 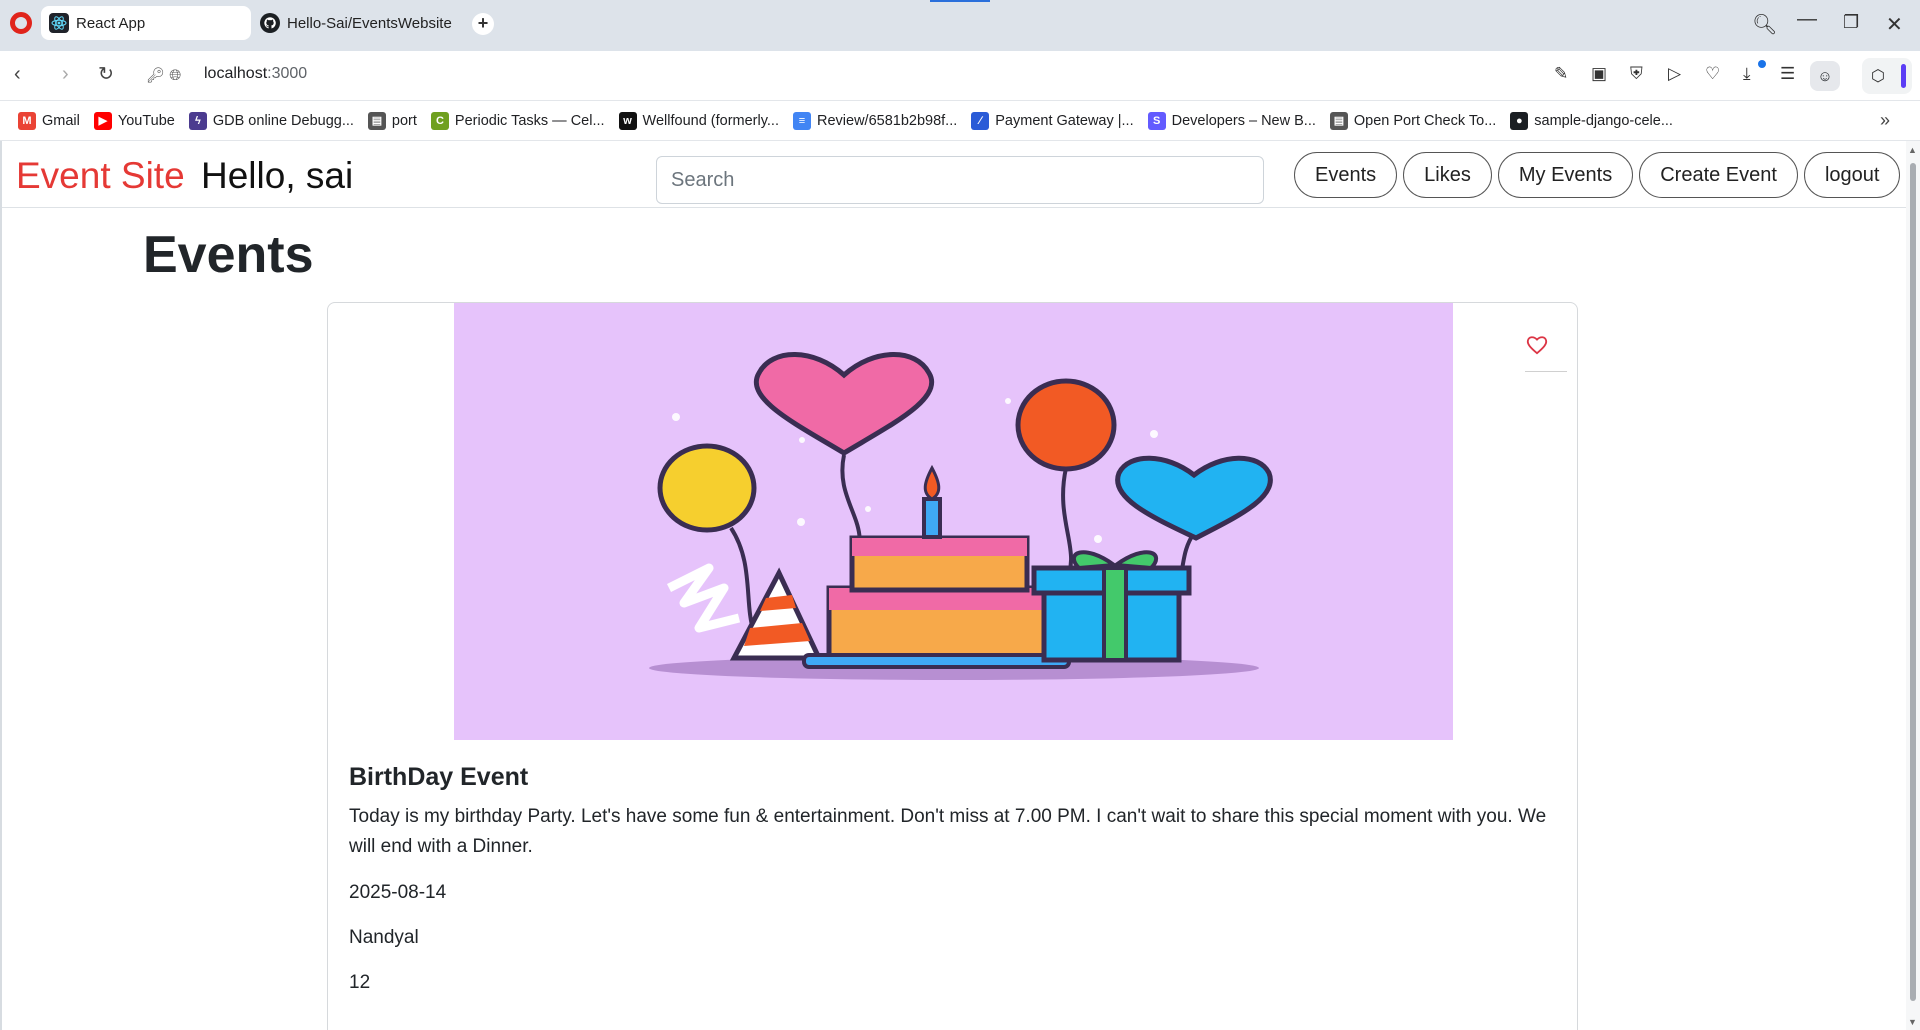 I want to click on minimize-icon: —, so click(x=1807, y=19).